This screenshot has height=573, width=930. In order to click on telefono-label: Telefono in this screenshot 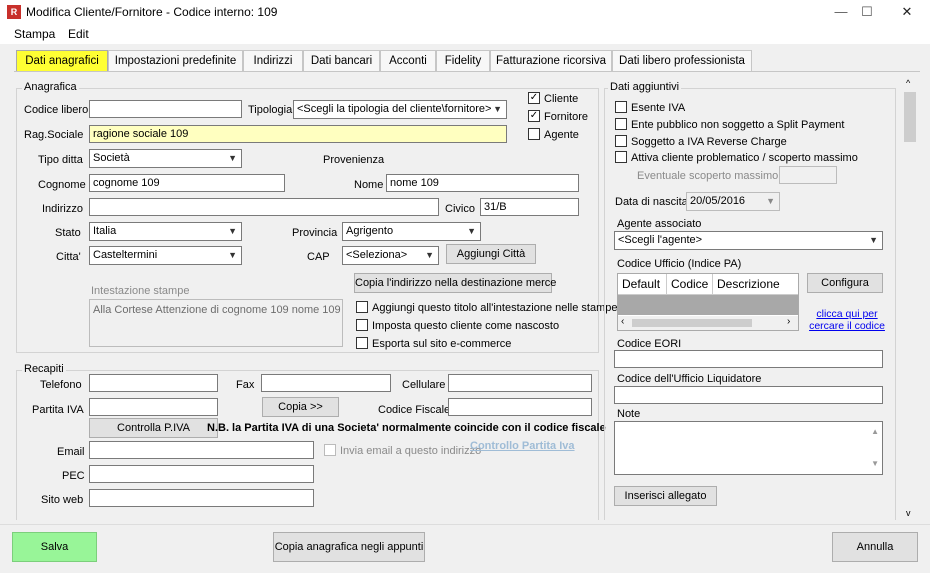, I will do `click(61, 385)`.